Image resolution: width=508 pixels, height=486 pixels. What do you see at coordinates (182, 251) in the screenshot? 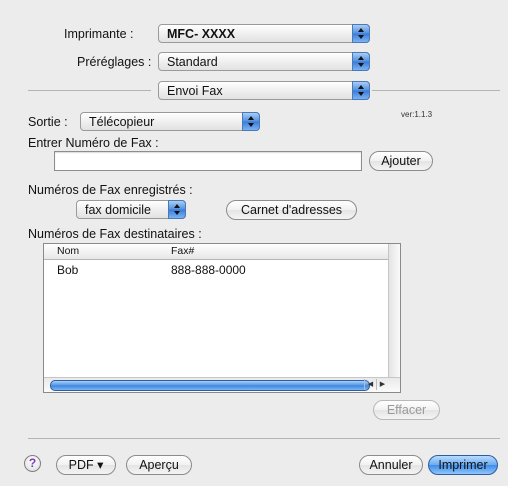
I see `column-header-fax: Fax#` at bounding box center [182, 251].